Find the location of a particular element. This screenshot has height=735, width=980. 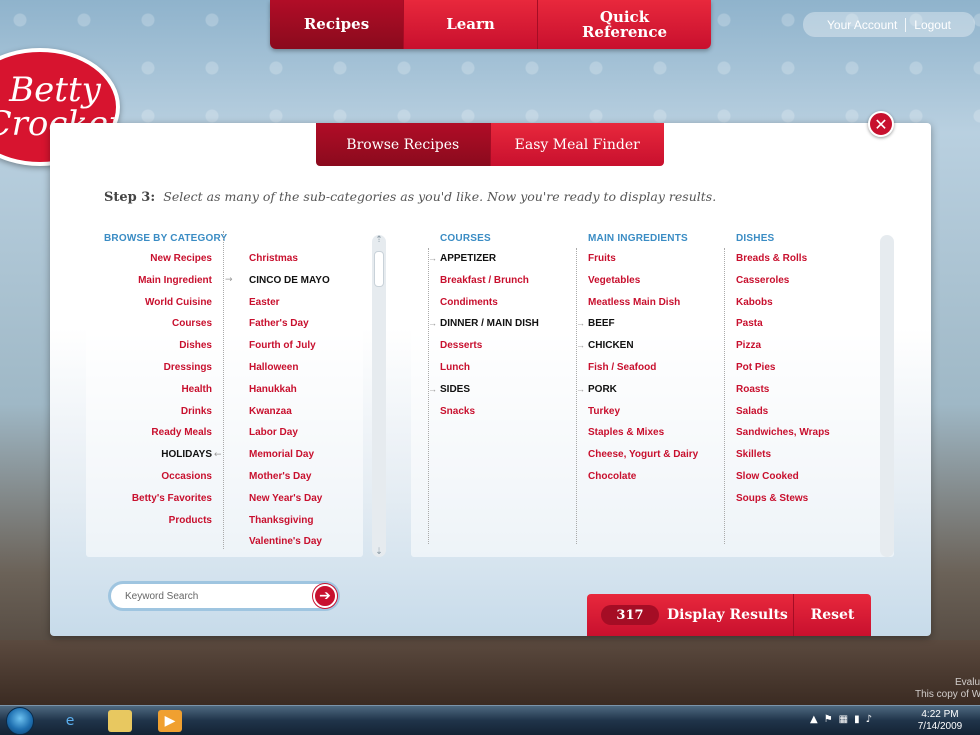

dishes-heading: DISHES is located at coordinates (755, 238).